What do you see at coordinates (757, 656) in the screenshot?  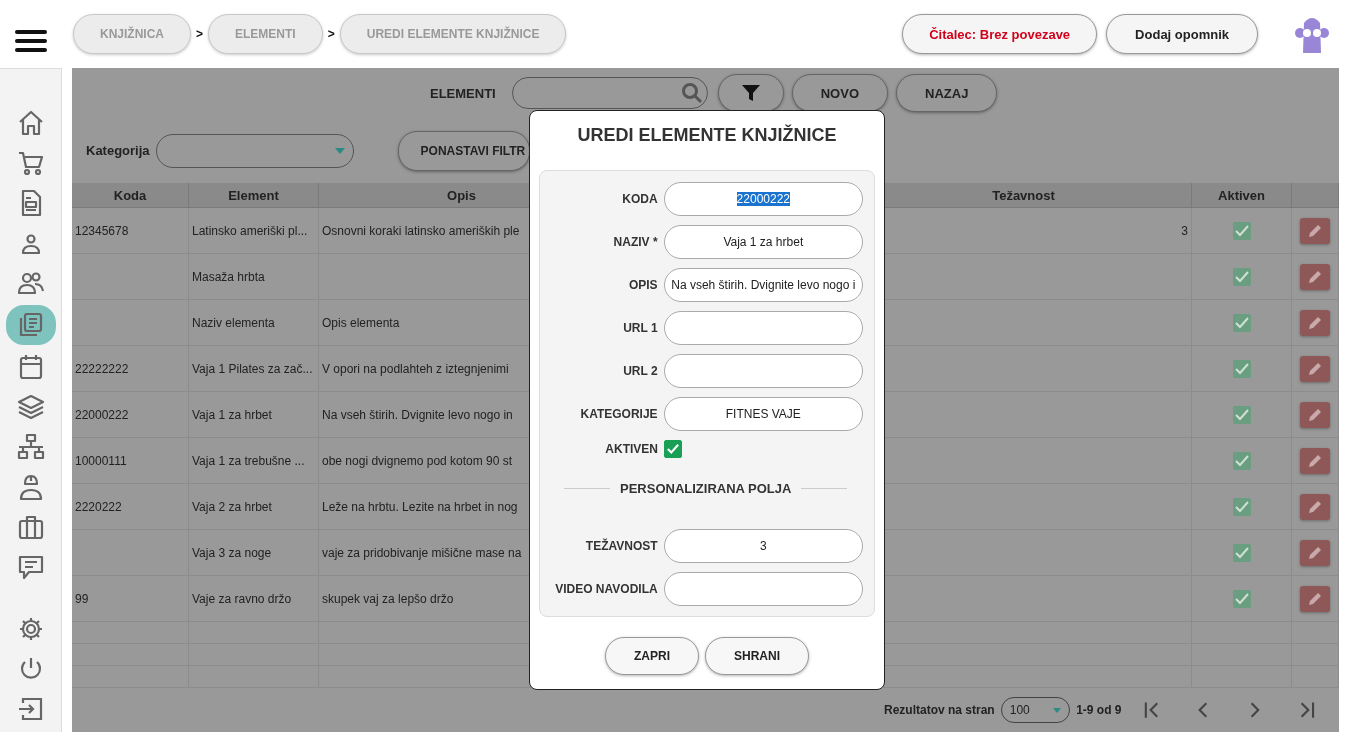 I see `dialog-button: SHRANI` at bounding box center [757, 656].